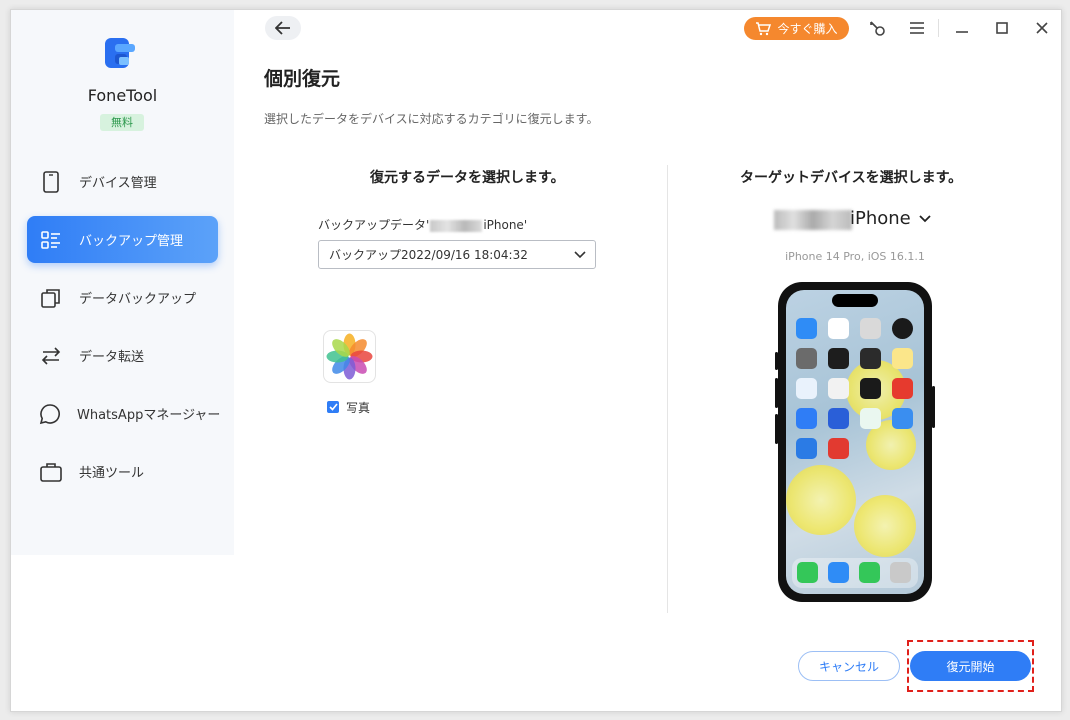  What do you see at coordinates (112, 473) in the screenshot?
I see `sidebar-item-label: 共通ツール` at bounding box center [112, 473].